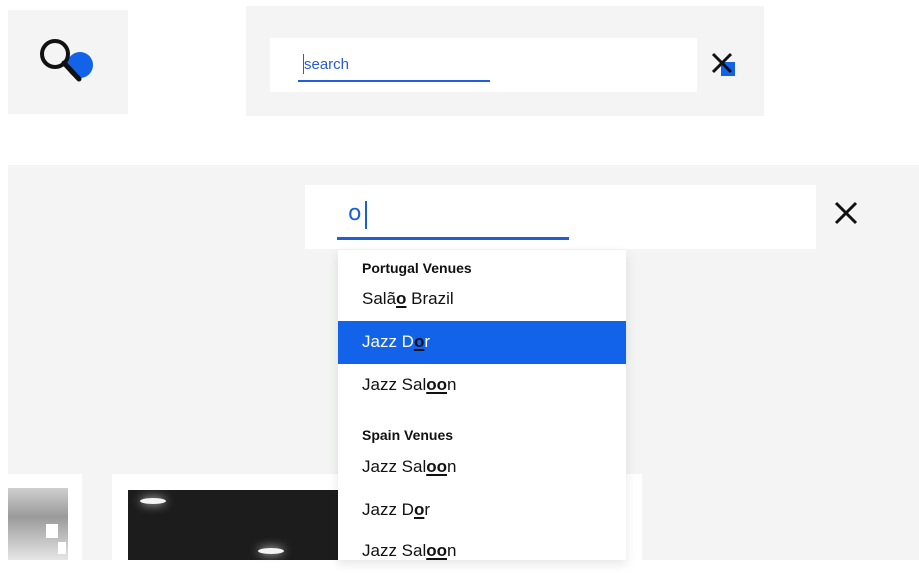 This screenshot has width=919, height=573. I want to click on suggestion-label: Salão Brazil, so click(408, 298).